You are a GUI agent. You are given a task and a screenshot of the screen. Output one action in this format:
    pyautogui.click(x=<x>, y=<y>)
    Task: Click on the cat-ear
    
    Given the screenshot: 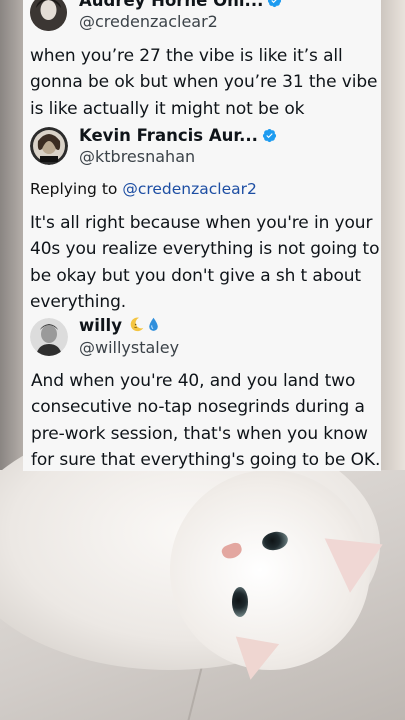 What is the action you would take?
    pyautogui.click(x=254, y=660)
    